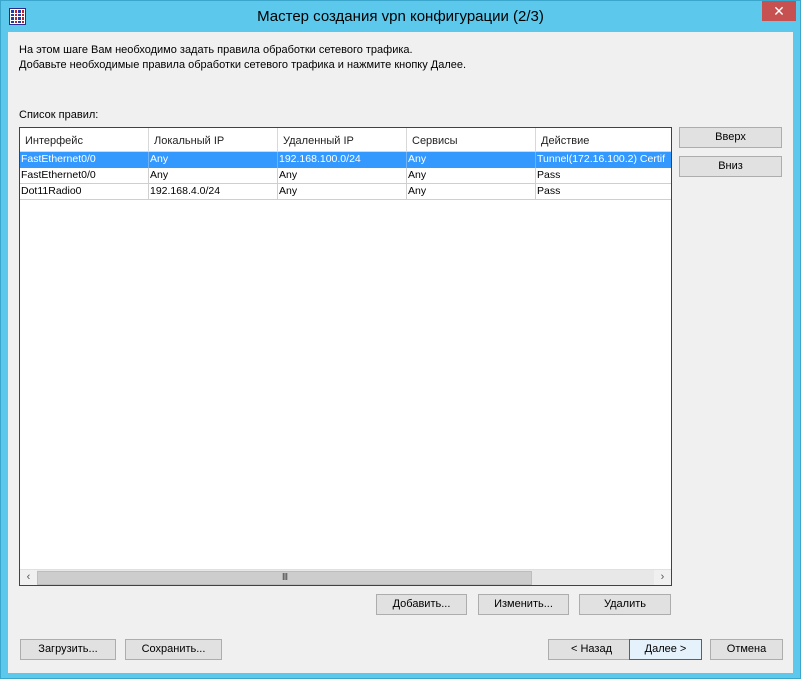 Image resolution: width=801 pixels, height=679 pixels. I want to click on scroll-left-icon: ‹, so click(28, 577).